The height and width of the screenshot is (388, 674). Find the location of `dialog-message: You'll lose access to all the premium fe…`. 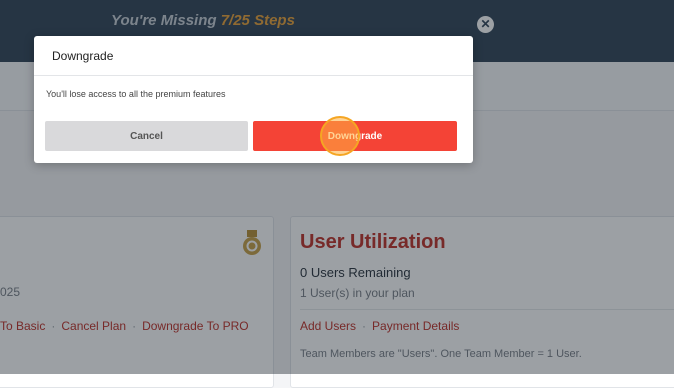

dialog-message: You'll lose access to all the premium fe… is located at coordinates (136, 94).